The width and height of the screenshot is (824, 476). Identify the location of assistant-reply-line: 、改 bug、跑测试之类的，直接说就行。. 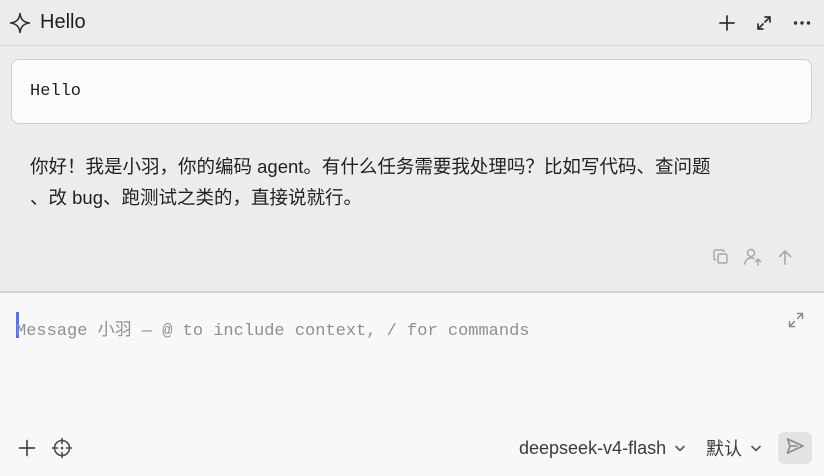
(196, 197).